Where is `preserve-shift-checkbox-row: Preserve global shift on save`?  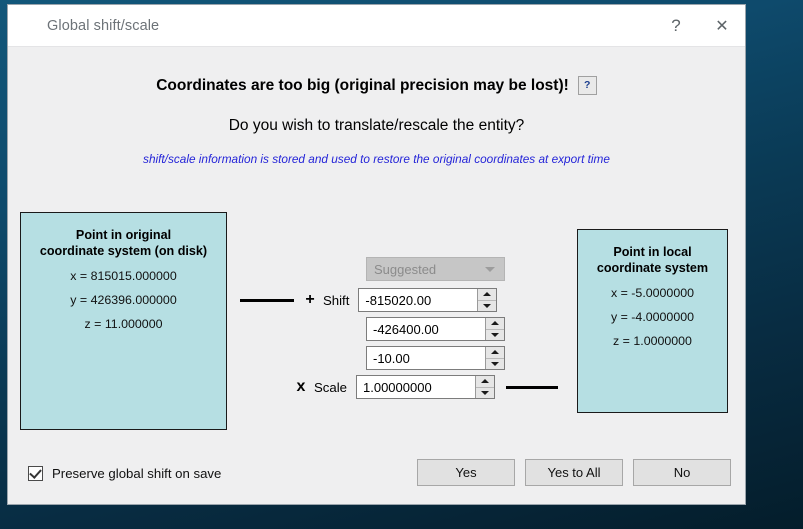 preserve-shift-checkbox-row: Preserve global shift on save is located at coordinates (124, 473).